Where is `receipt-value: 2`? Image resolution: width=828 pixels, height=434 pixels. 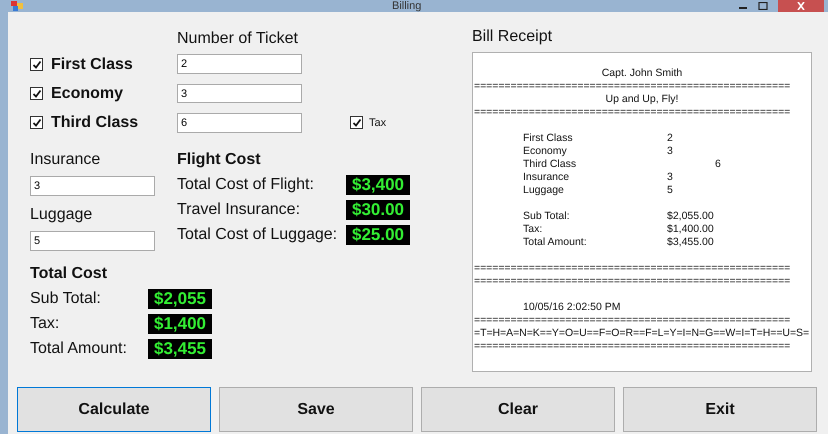 receipt-value: 2 is located at coordinates (670, 138).